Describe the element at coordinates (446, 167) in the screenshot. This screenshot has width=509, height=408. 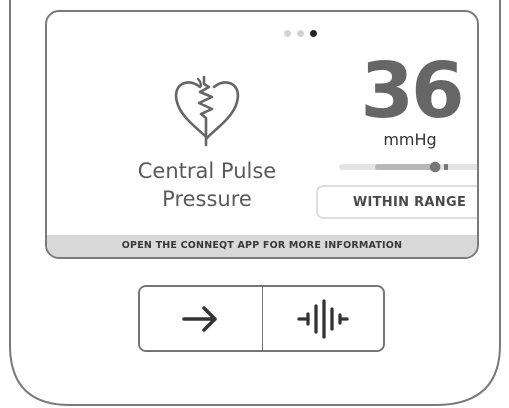
I see `range-marker-cap` at that location.